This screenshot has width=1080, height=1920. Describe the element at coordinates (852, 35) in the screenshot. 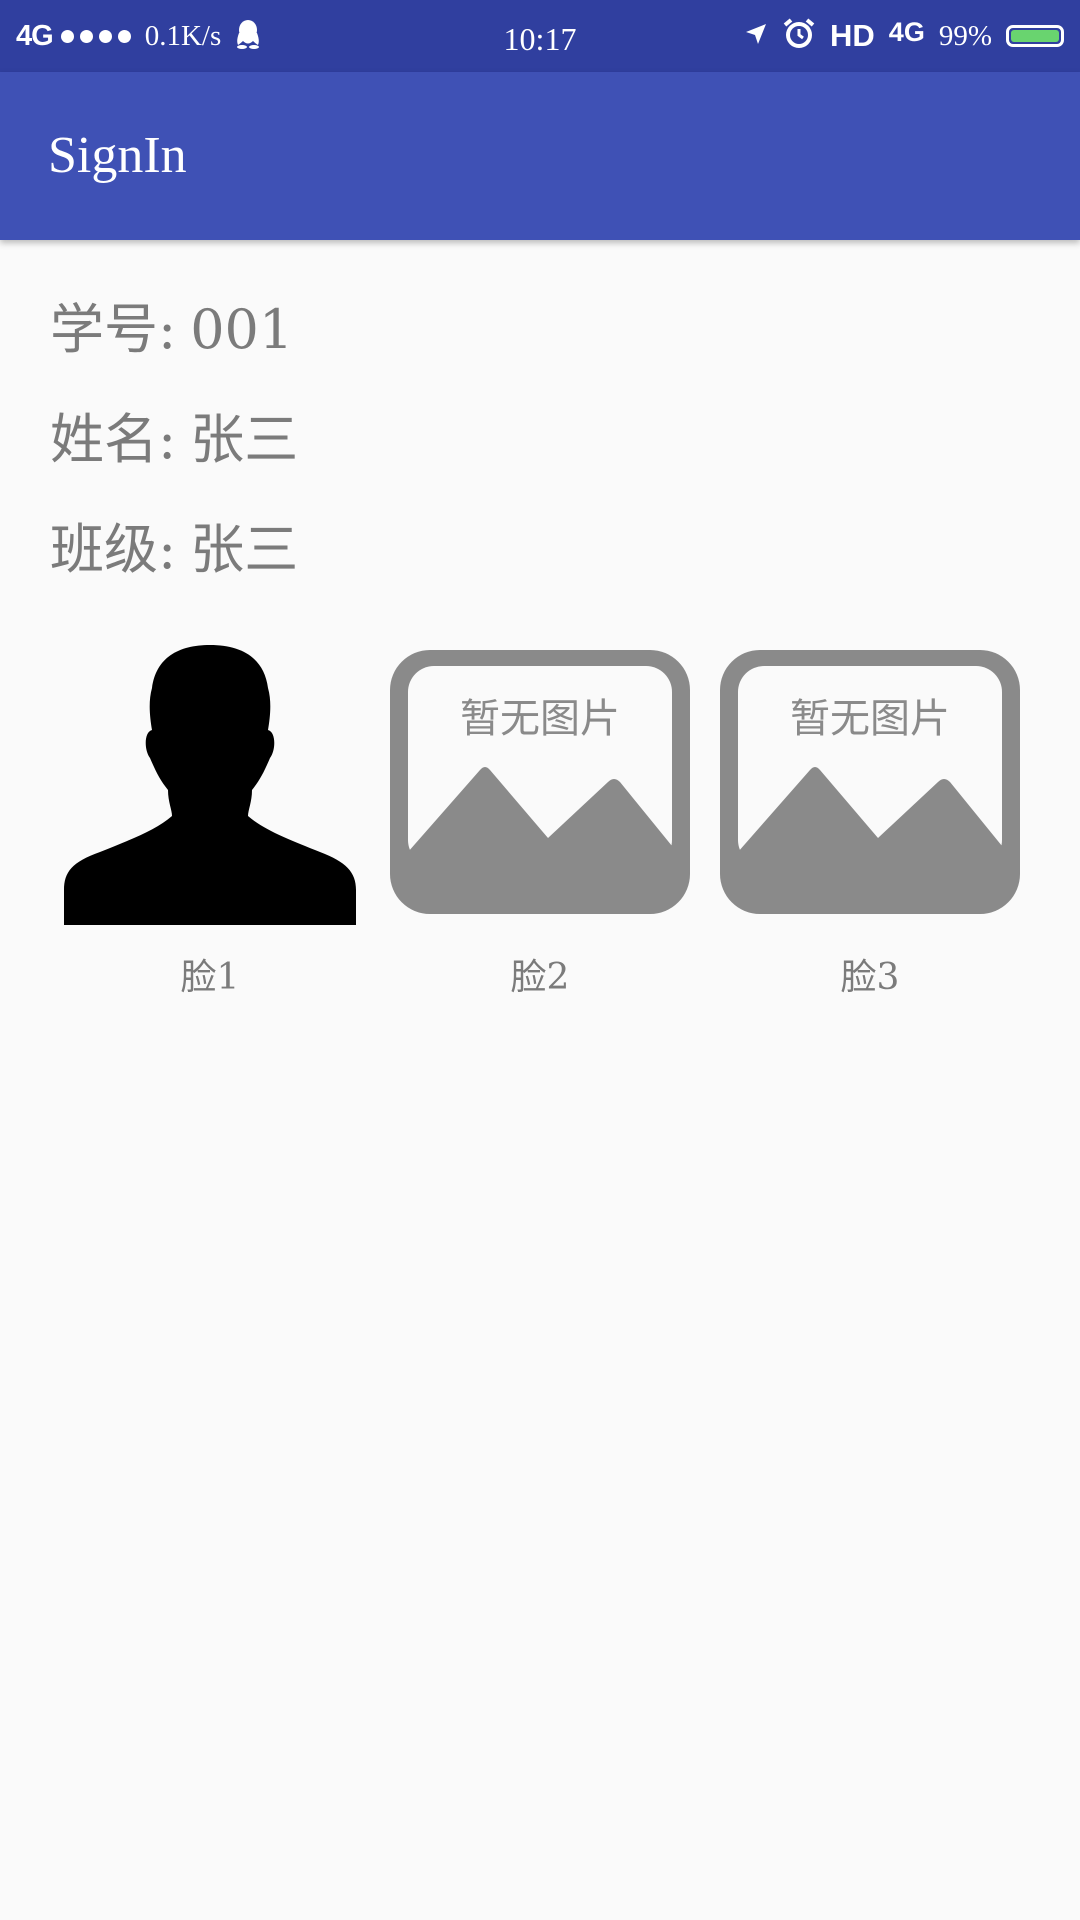

I see `hd-indicator: HD` at that location.